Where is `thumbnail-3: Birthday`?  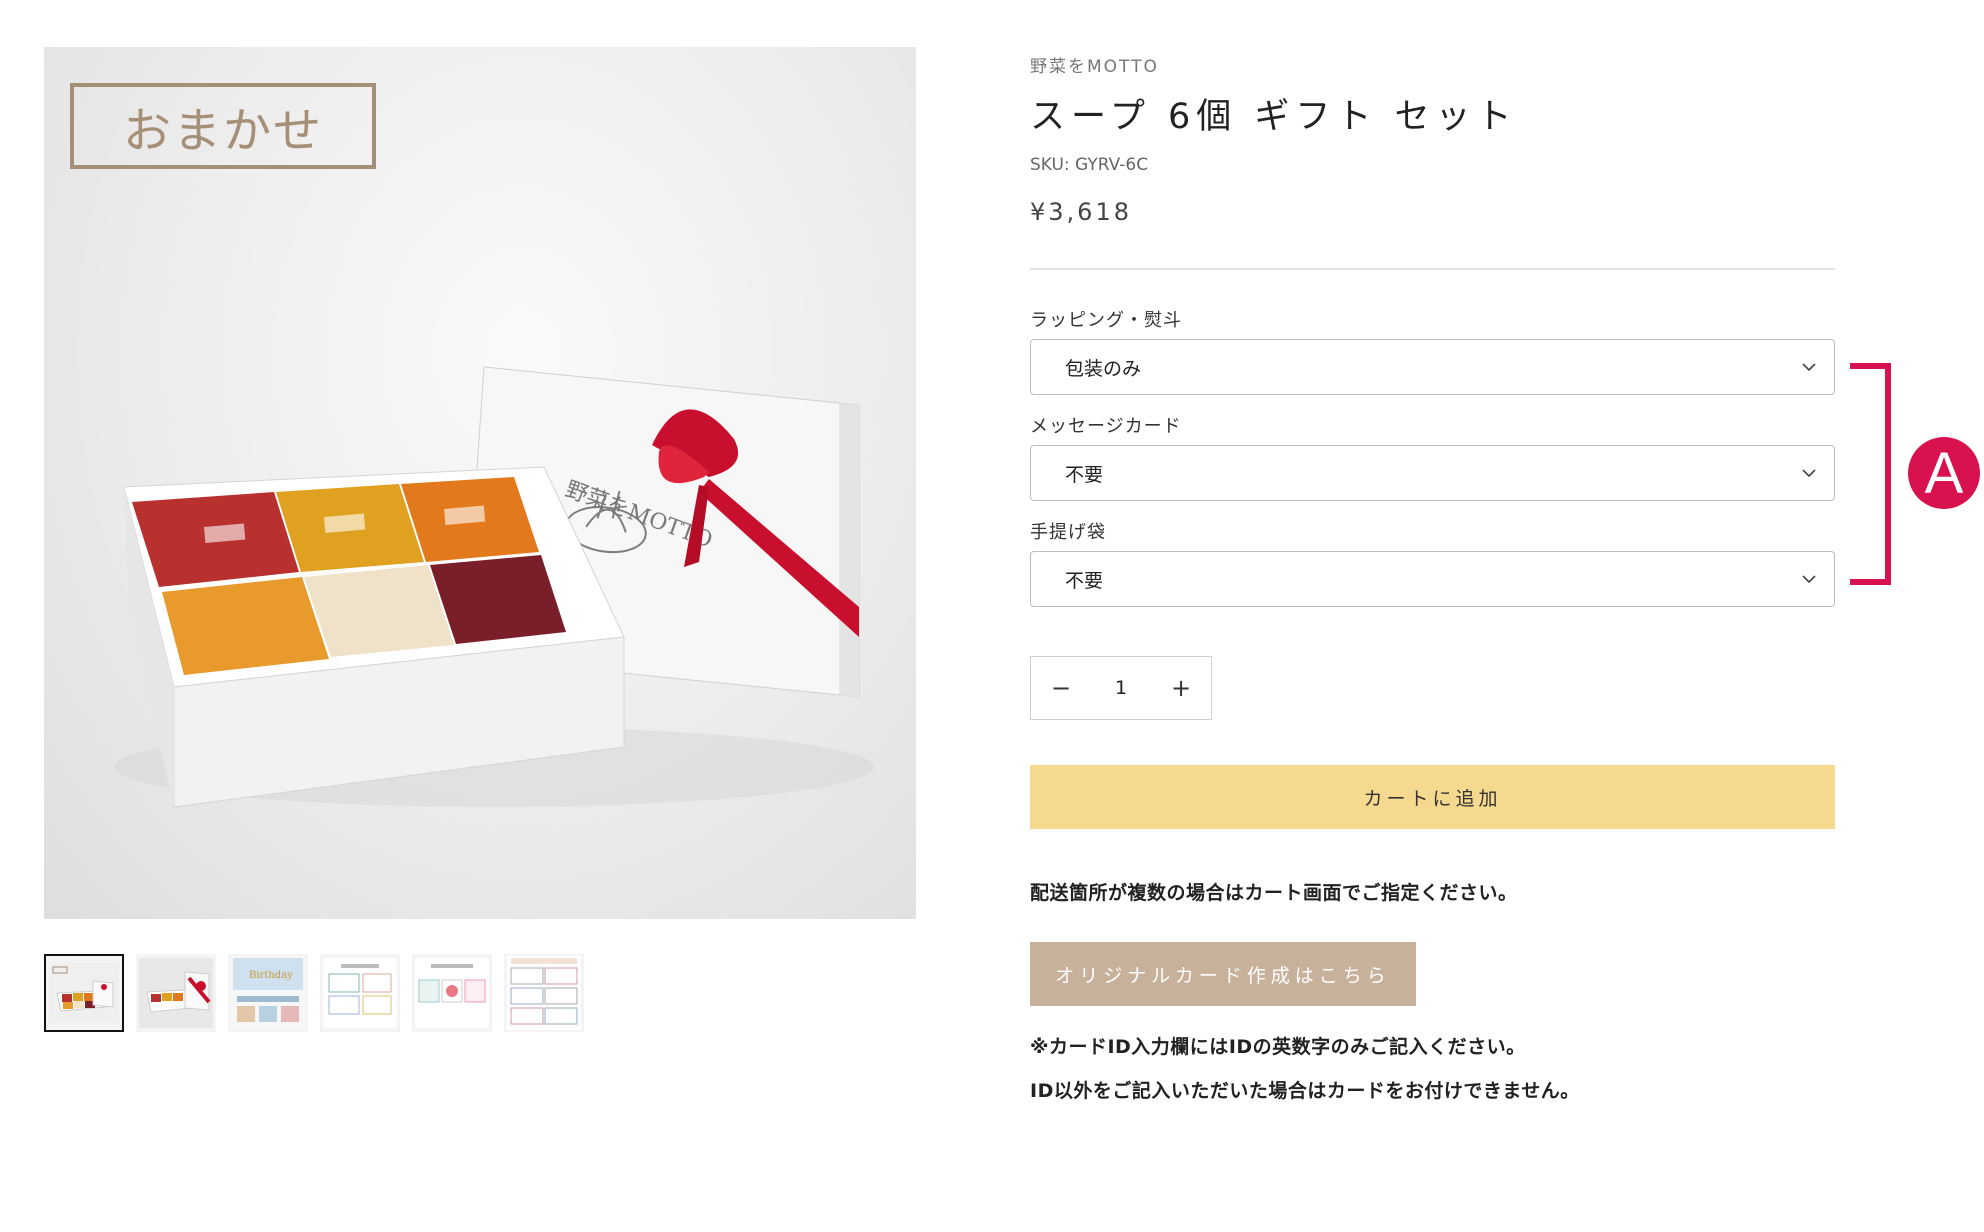
thumbnail-3: Birthday is located at coordinates (268, 993).